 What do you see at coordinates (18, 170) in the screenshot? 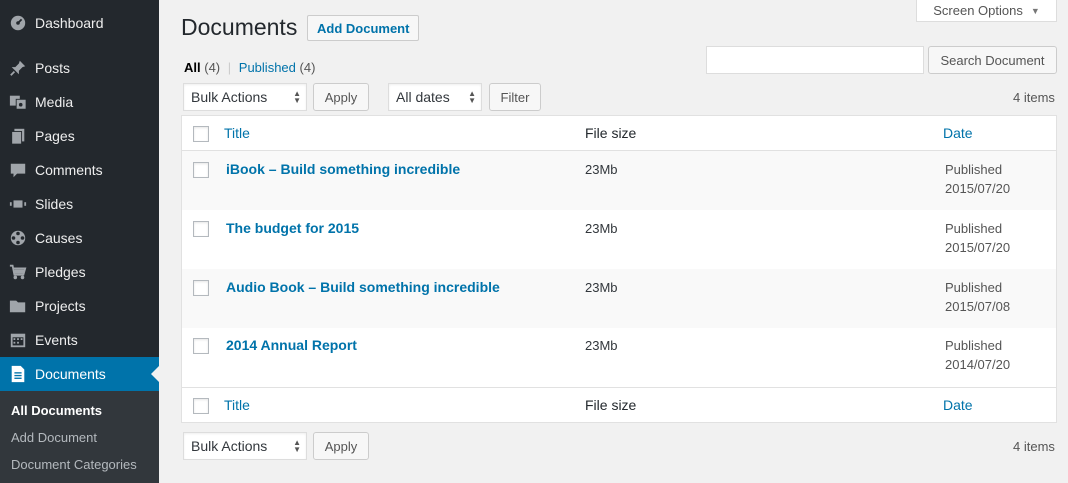
I see `comment-icon` at bounding box center [18, 170].